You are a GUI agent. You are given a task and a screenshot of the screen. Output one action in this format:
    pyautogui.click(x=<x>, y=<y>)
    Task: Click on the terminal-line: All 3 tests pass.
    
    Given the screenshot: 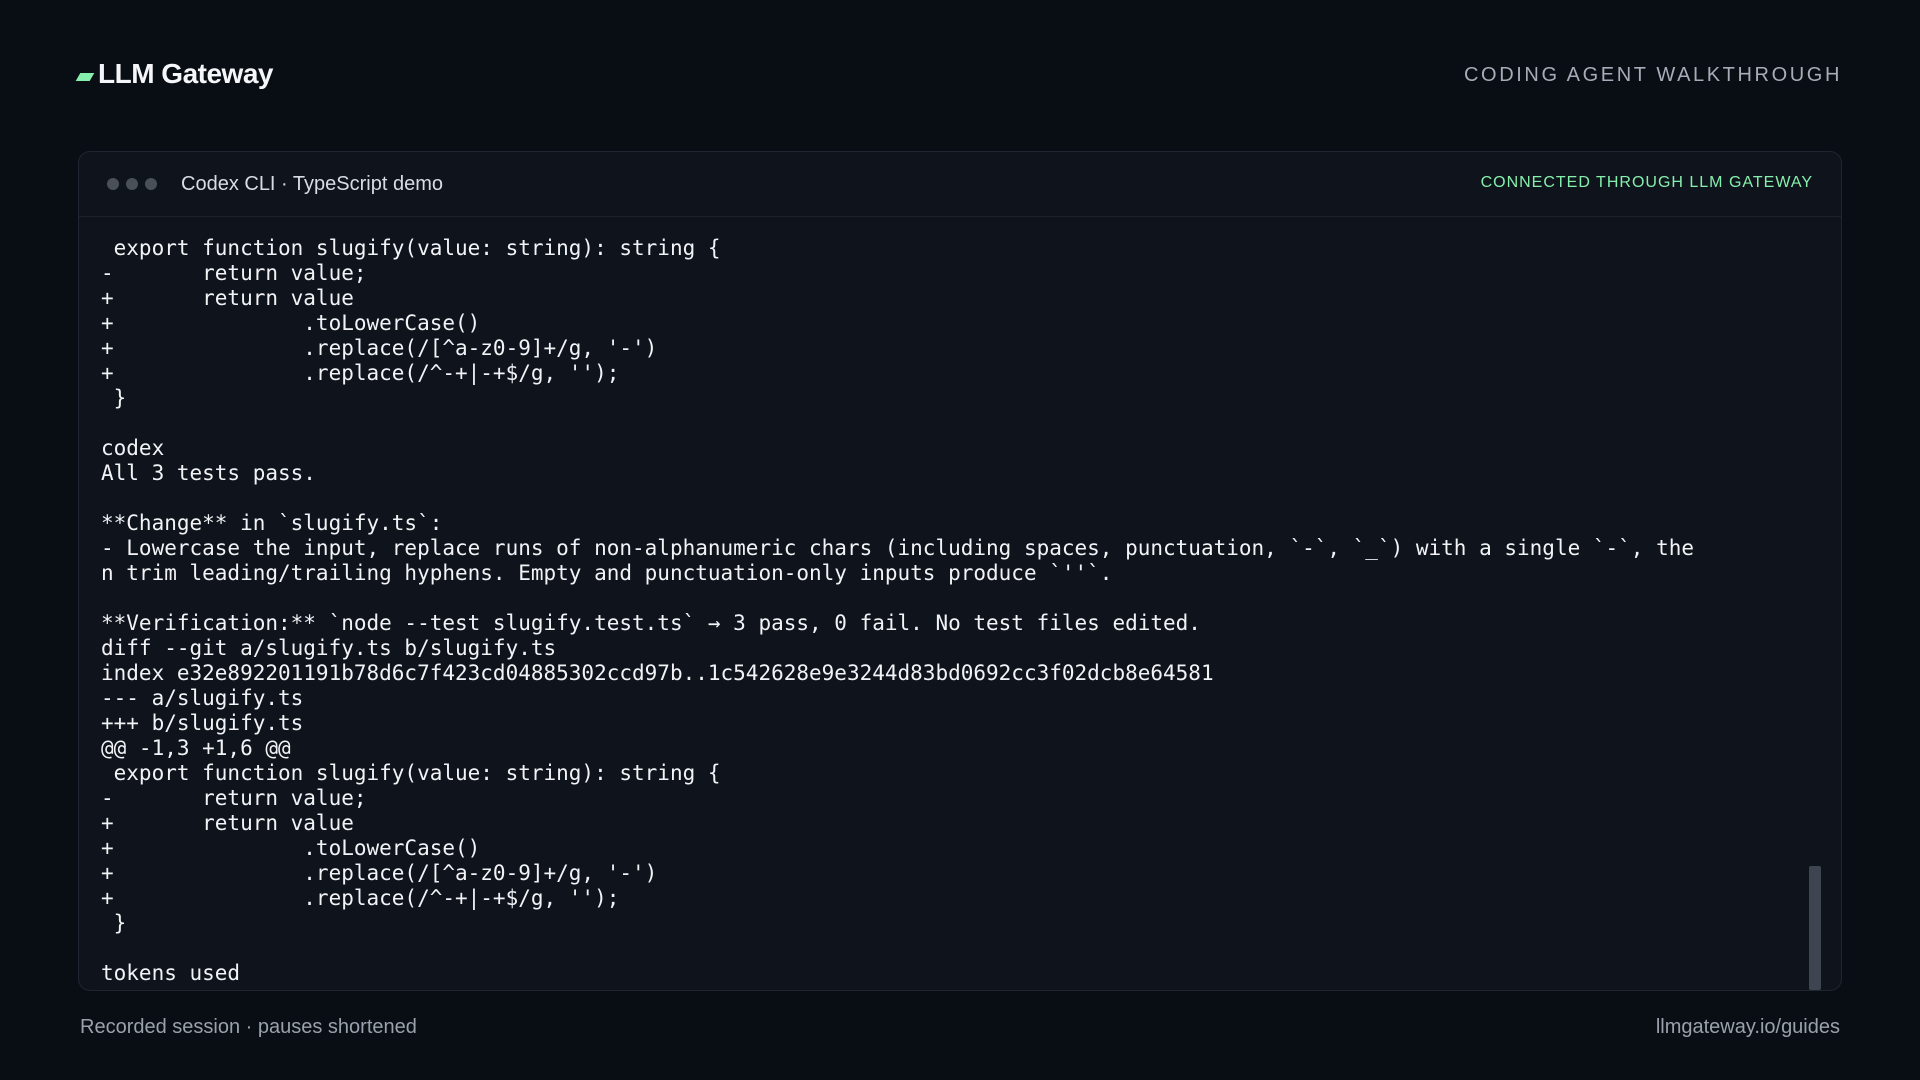 What is the action you would take?
    pyautogui.click(x=208, y=473)
    